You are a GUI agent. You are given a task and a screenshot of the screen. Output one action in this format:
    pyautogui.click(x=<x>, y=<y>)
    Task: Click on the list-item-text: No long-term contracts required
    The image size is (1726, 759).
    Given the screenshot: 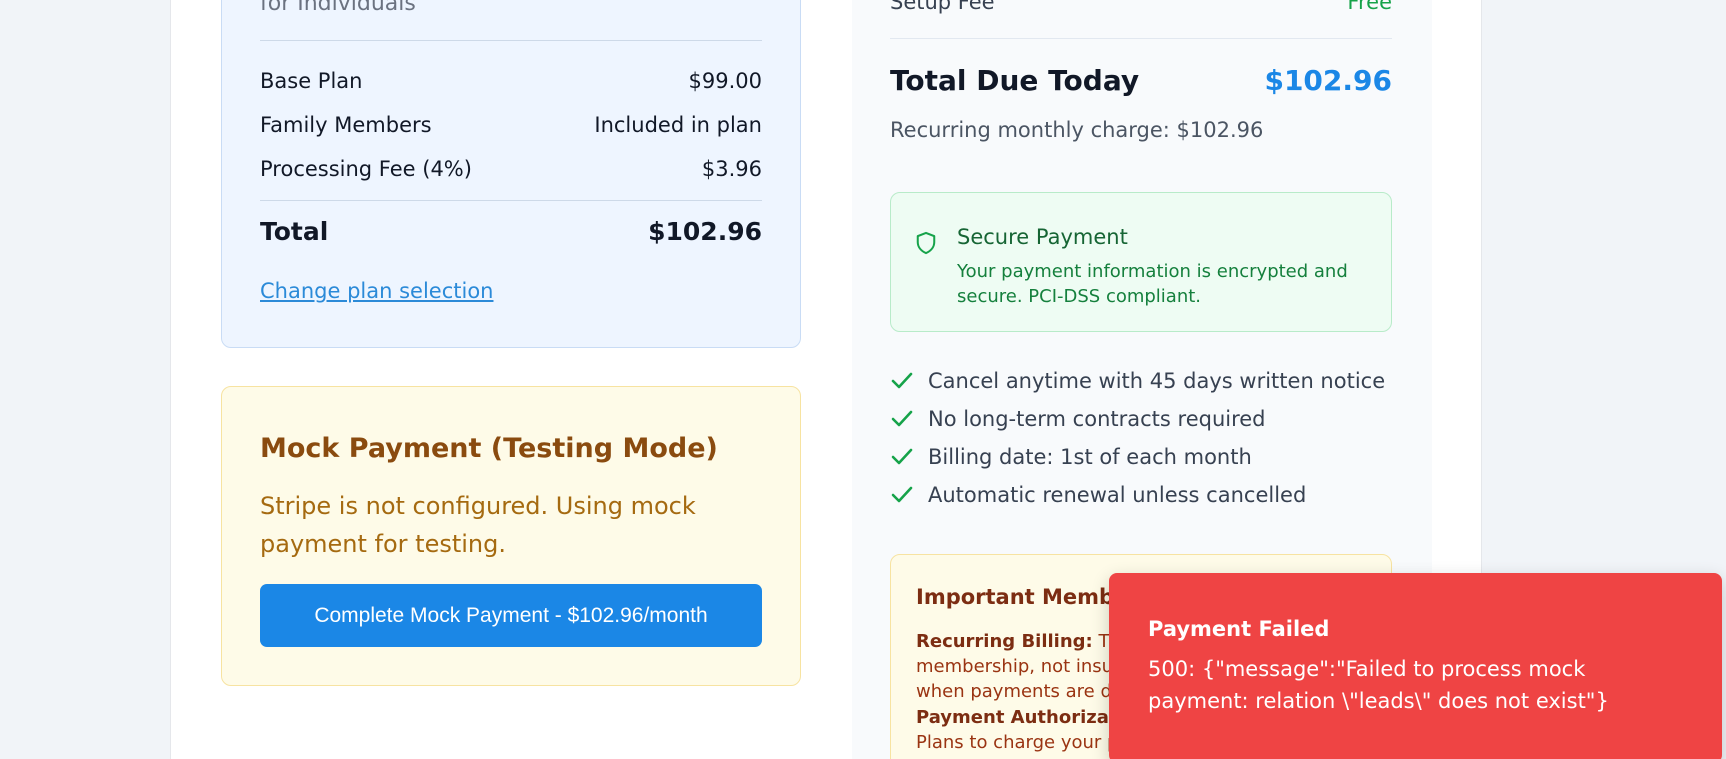 What is the action you would take?
    pyautogui.click(x=1097, y=419)
    